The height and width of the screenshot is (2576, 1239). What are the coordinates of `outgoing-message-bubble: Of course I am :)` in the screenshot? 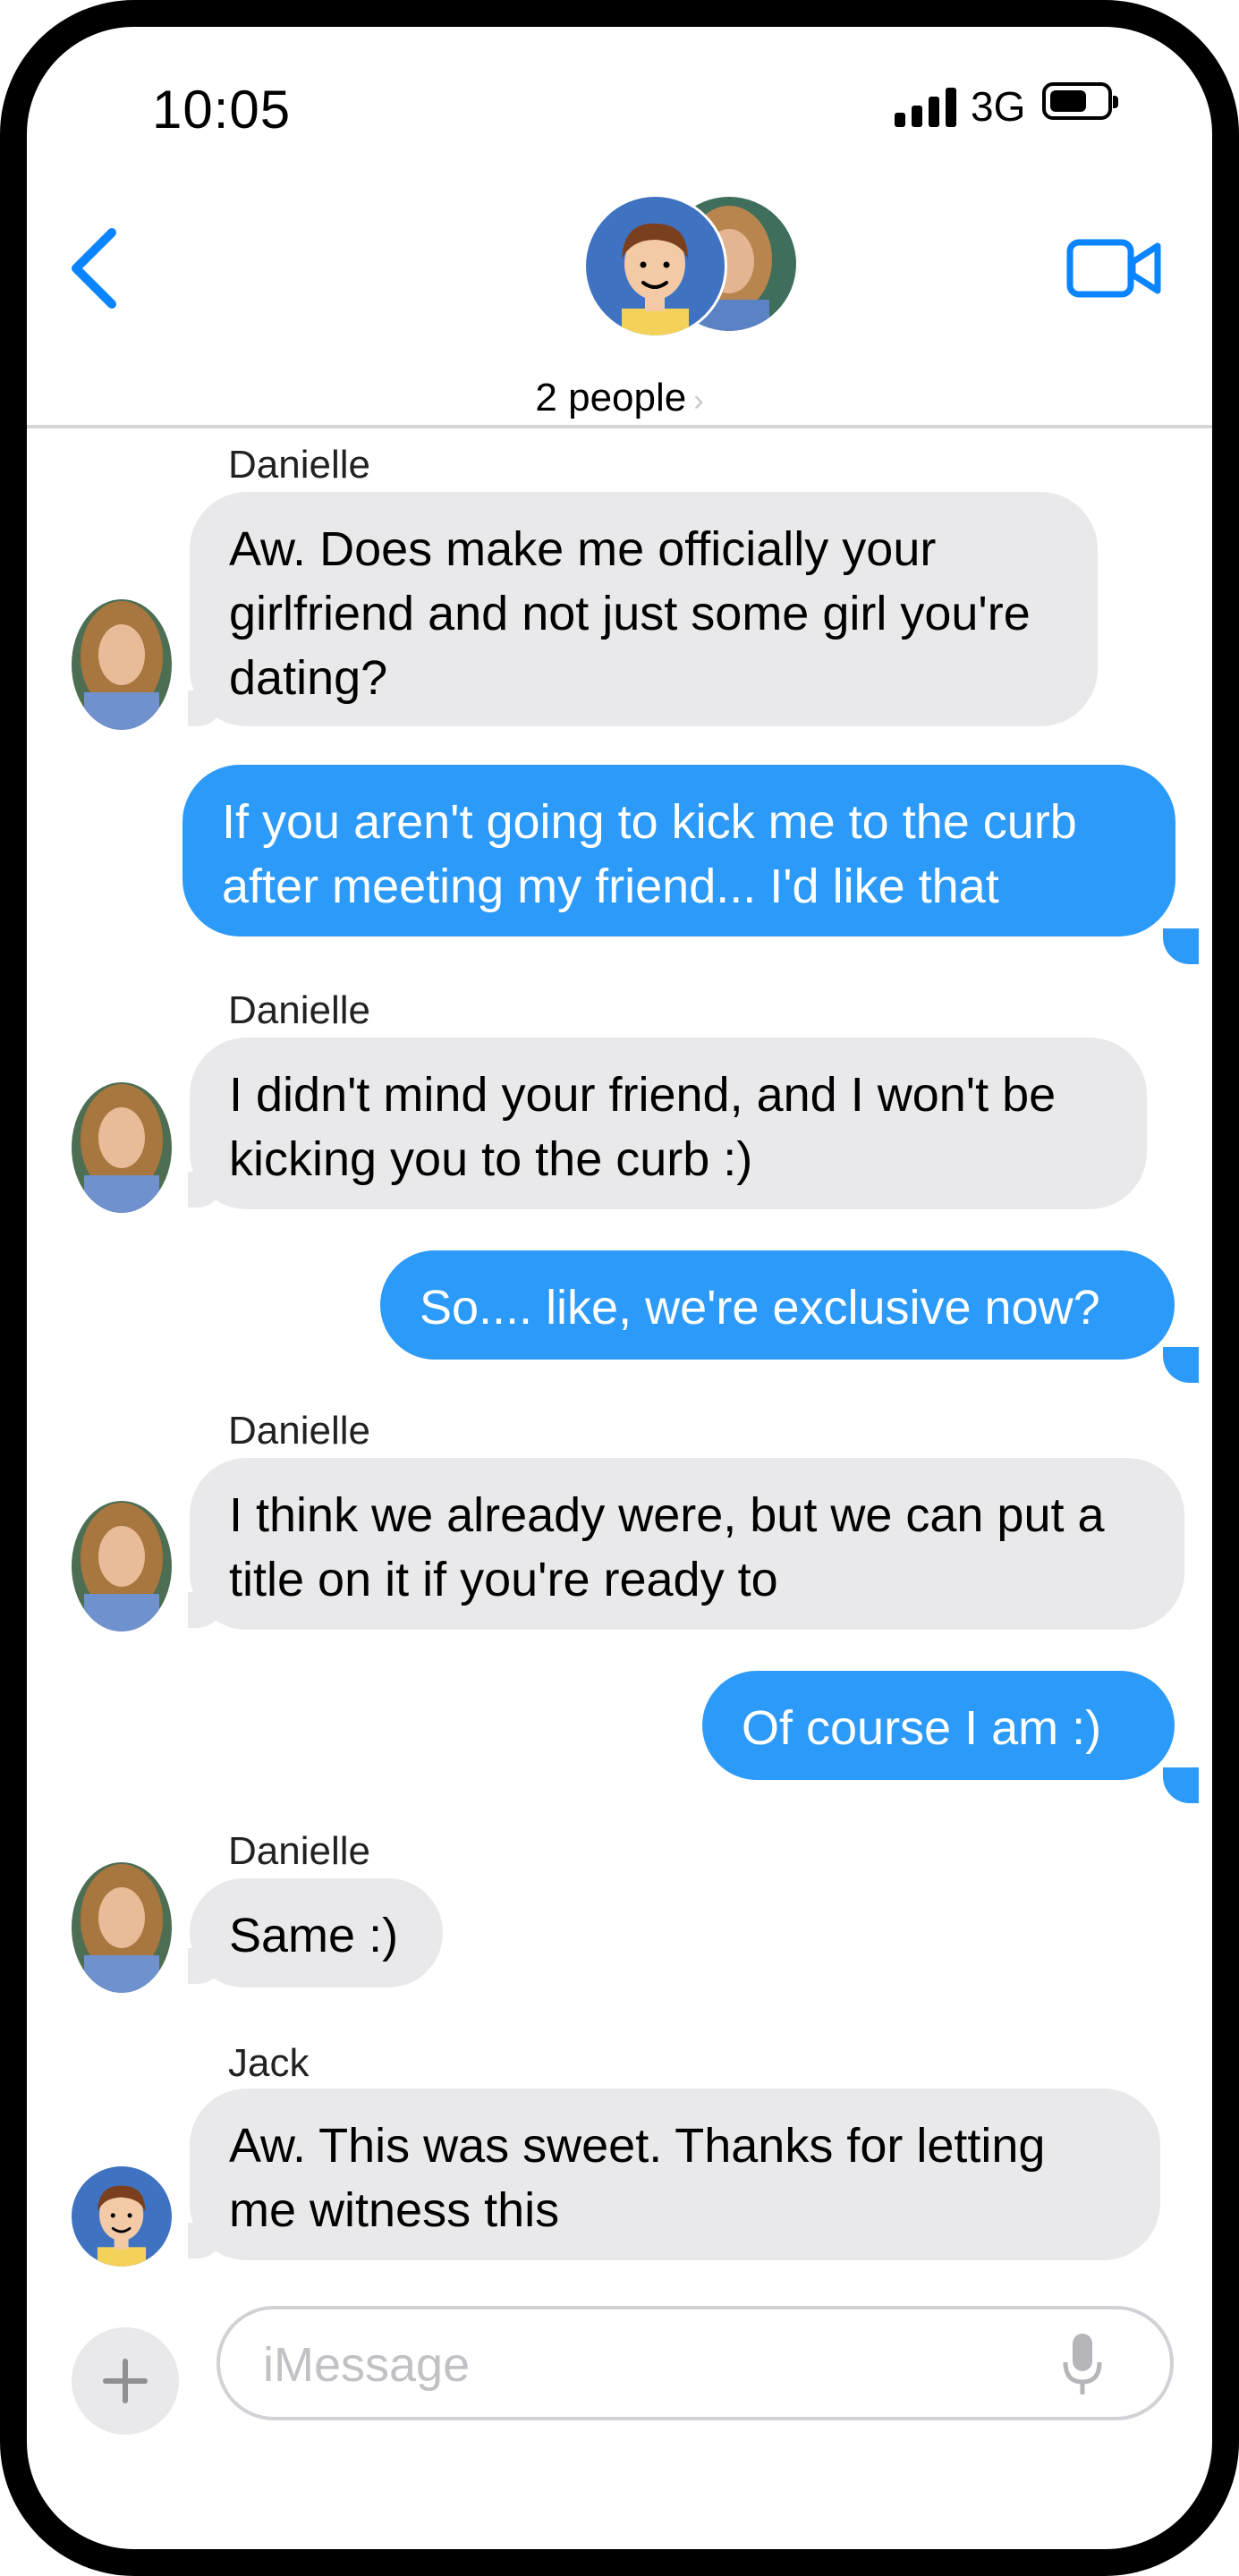 It's located at (938, 1725).